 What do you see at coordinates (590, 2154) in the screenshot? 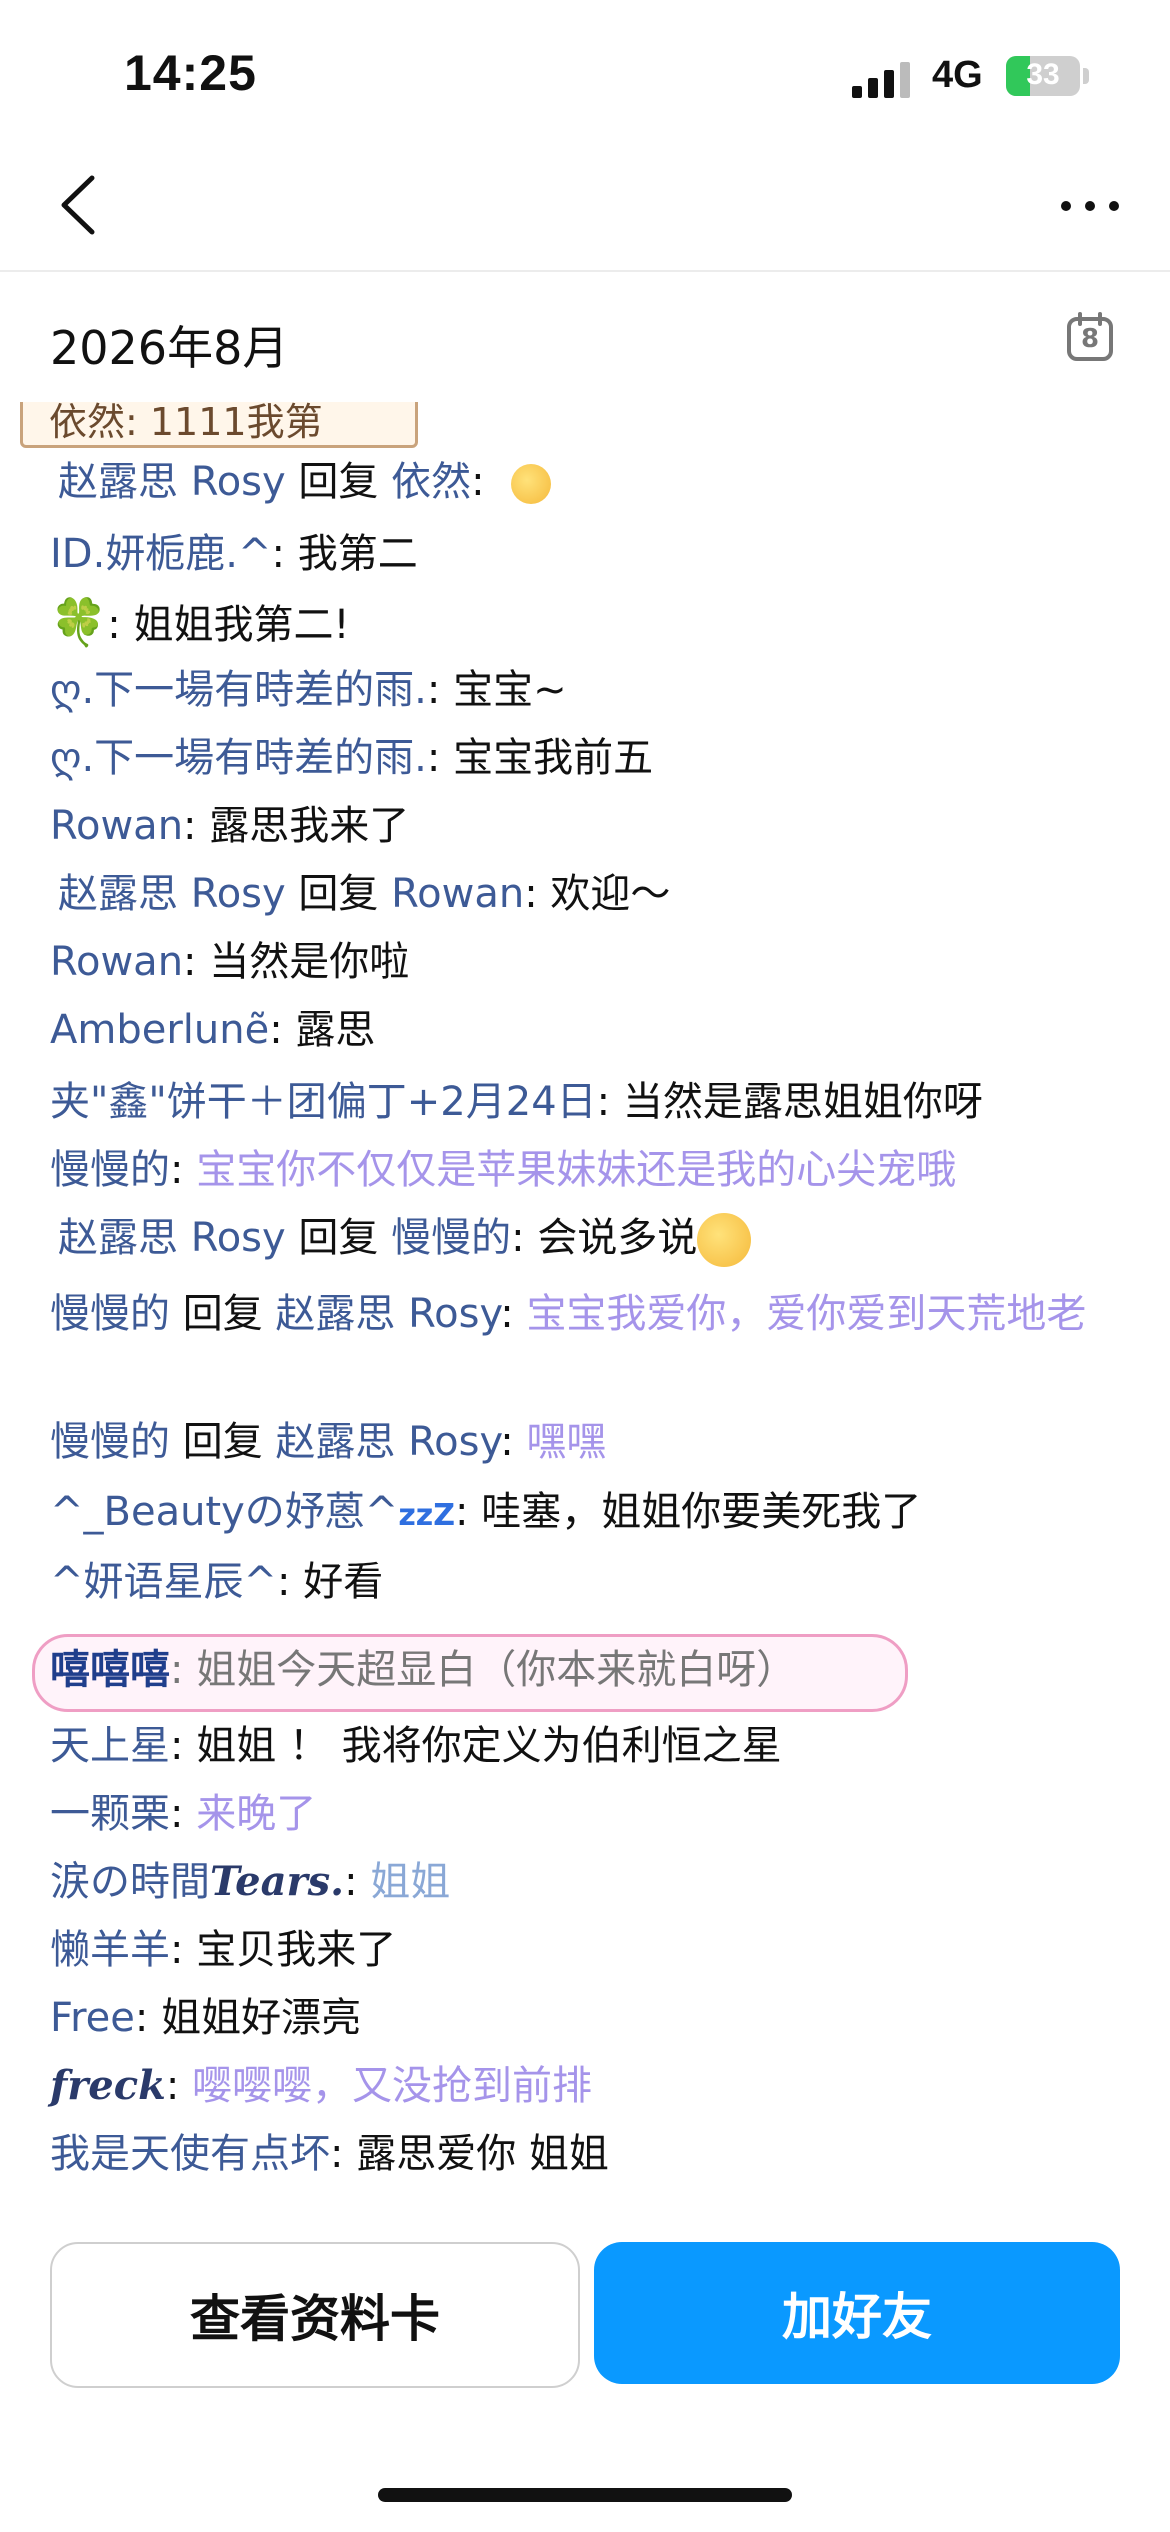
I see `comment-item: 我是天使有点坏: 露思爱你 姐姐` at bounding box center [590, 2154].